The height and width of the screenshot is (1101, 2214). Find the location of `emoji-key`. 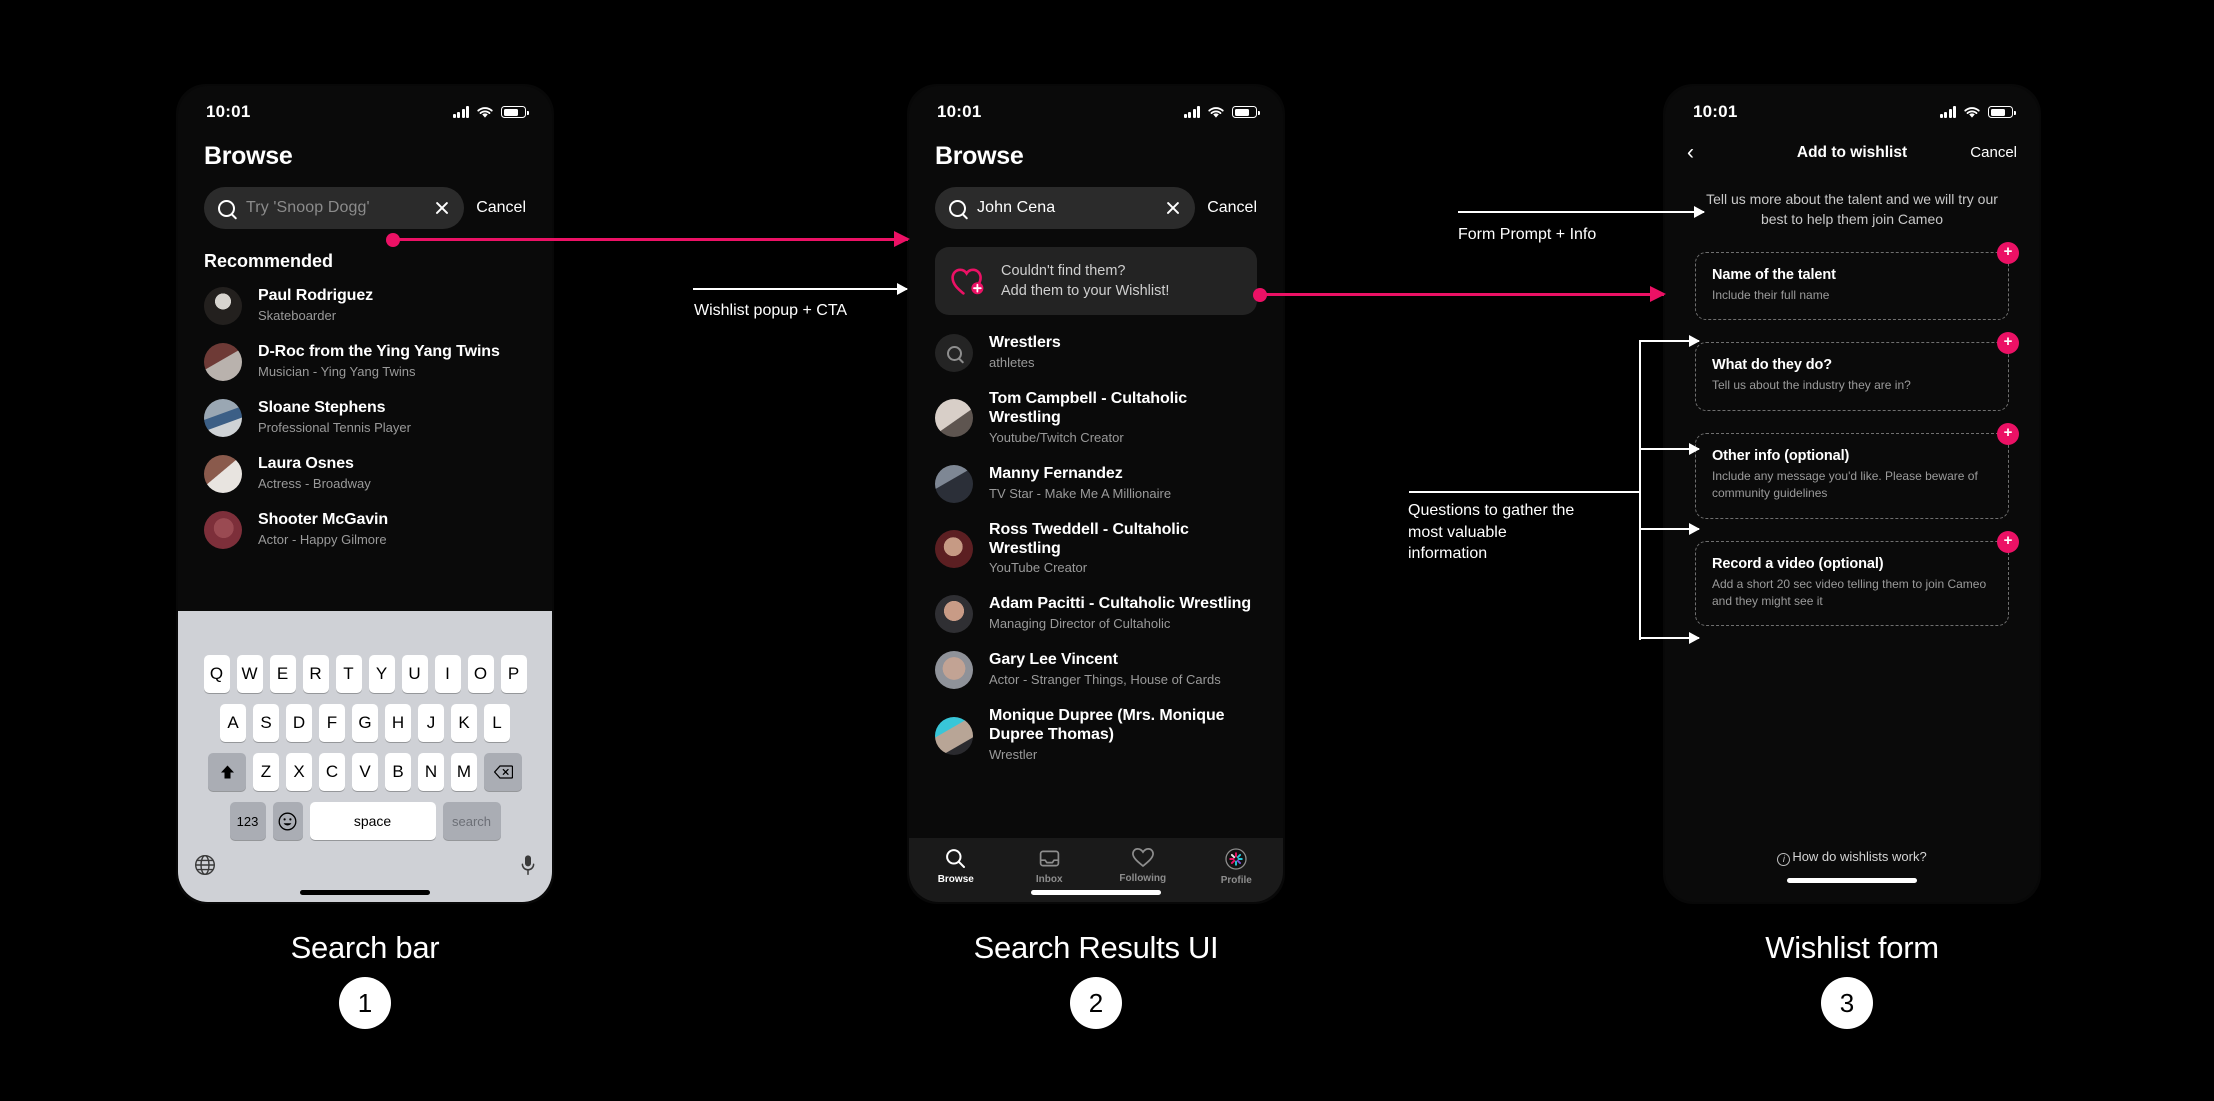

emoji-key is located at coordinates (287, 821).